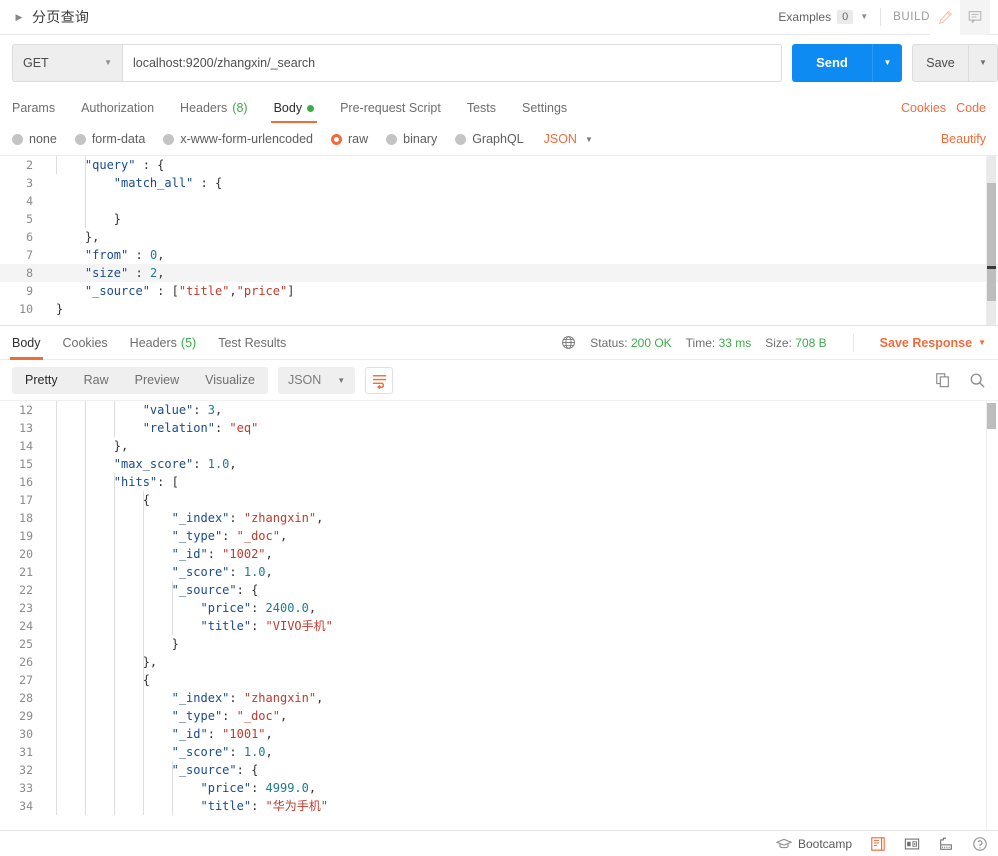  What do you see at coordinates (26, 644) in the screenshot?
I see `line-number: 25` at bounding box center [26, 644].